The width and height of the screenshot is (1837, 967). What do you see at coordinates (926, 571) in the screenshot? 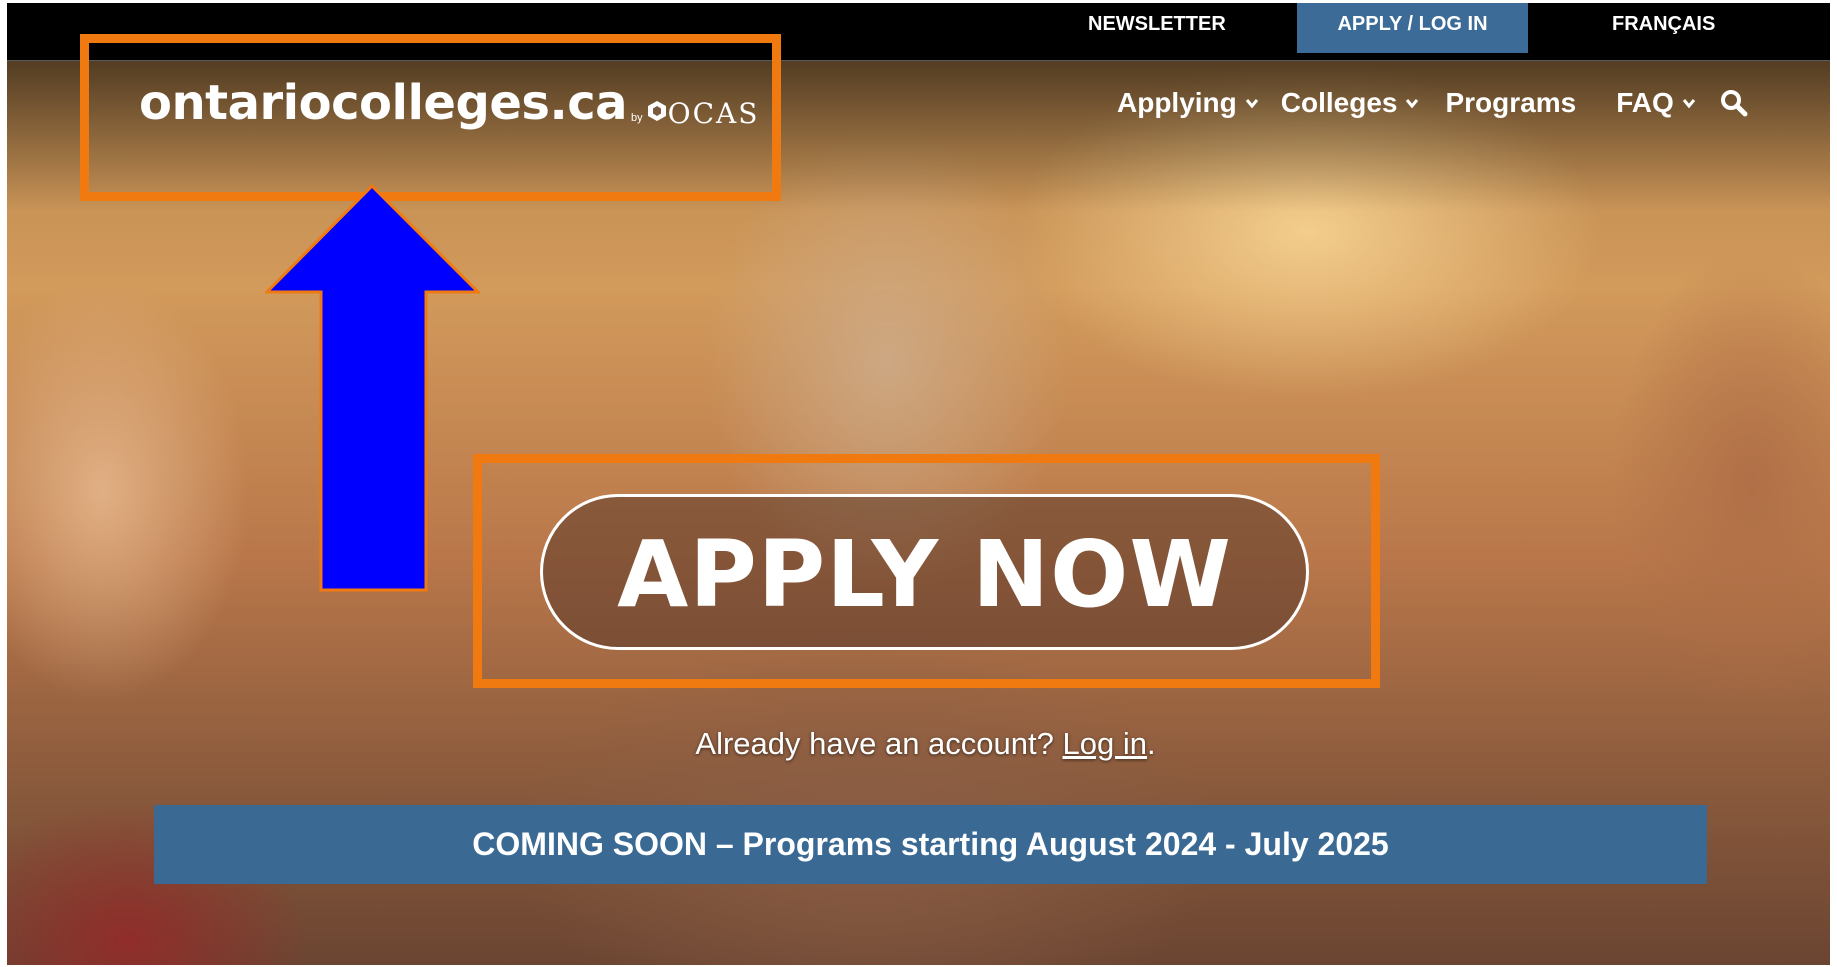
I see `annotation-box-apply` at bounding box center [926, 571].